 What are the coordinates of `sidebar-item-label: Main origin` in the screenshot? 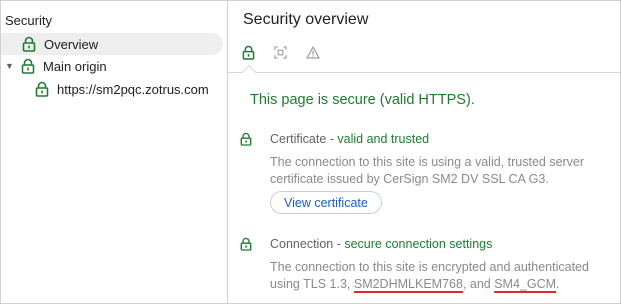 It's located at (75, 66).